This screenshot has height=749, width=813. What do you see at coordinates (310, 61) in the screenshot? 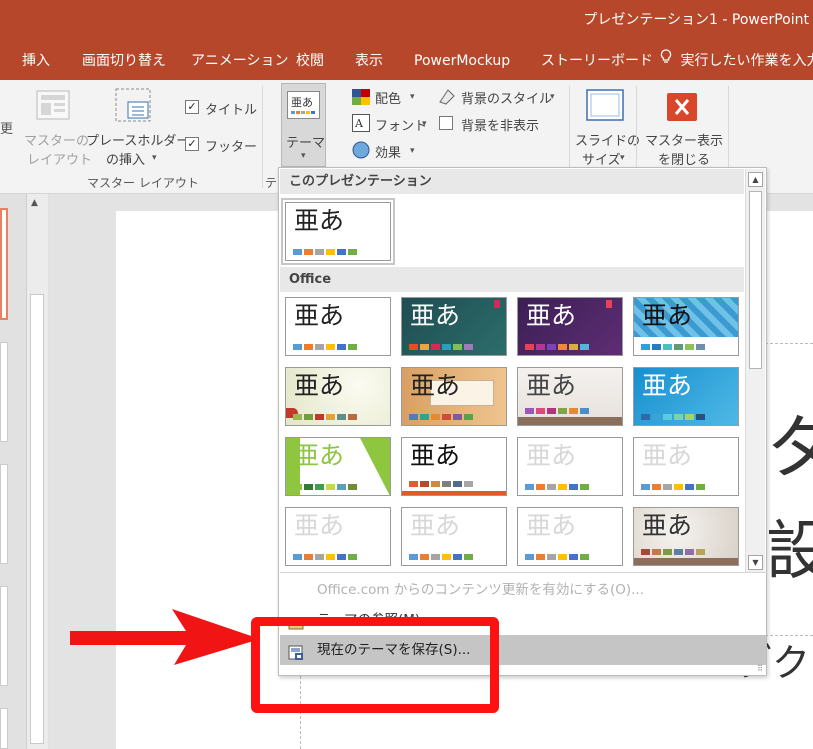
I see `tab-review: 校閲` at bounding box center [310, 61].